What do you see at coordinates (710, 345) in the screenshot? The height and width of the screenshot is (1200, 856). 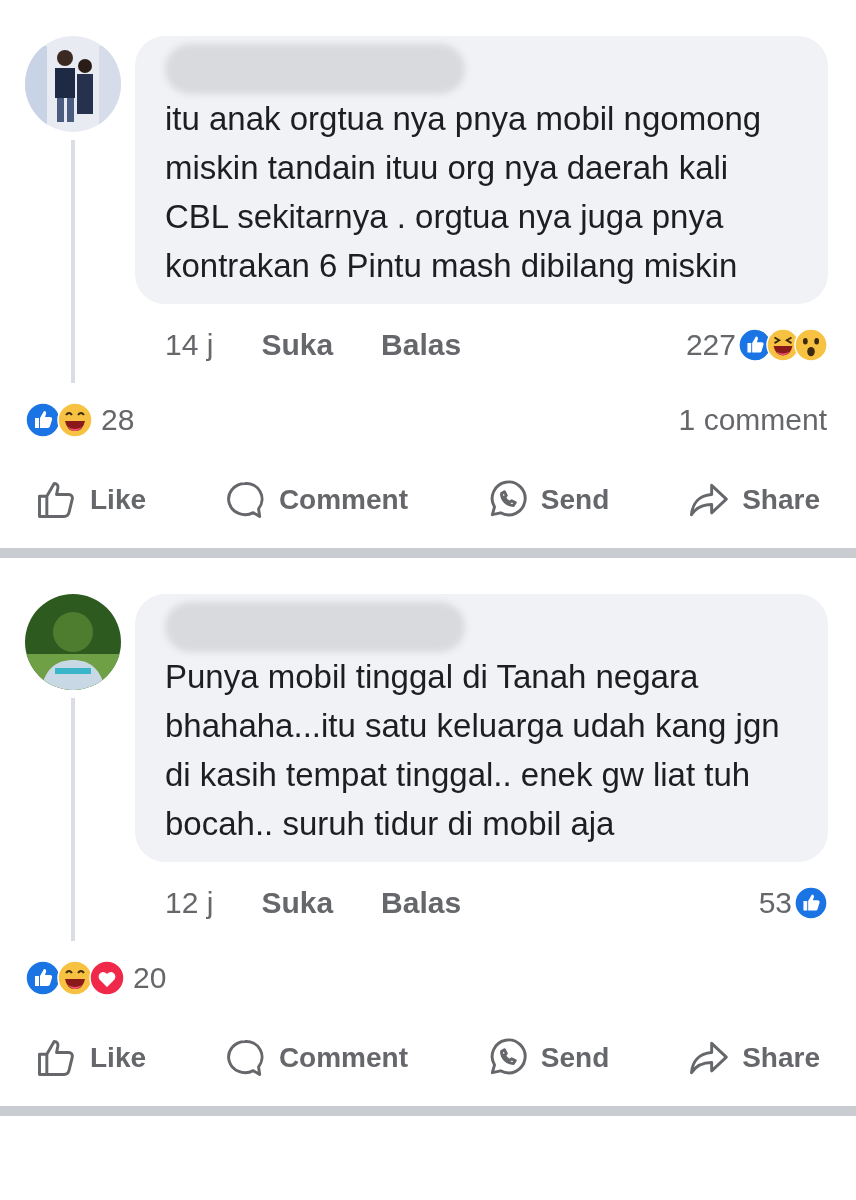 I see `reaction-count: 227` at bounding box center [710, 345].